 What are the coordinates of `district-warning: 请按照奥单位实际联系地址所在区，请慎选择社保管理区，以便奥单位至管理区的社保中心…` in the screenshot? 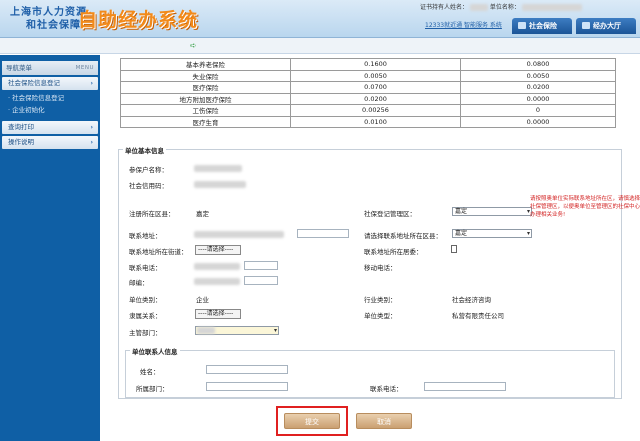 It's located at (585, 207).